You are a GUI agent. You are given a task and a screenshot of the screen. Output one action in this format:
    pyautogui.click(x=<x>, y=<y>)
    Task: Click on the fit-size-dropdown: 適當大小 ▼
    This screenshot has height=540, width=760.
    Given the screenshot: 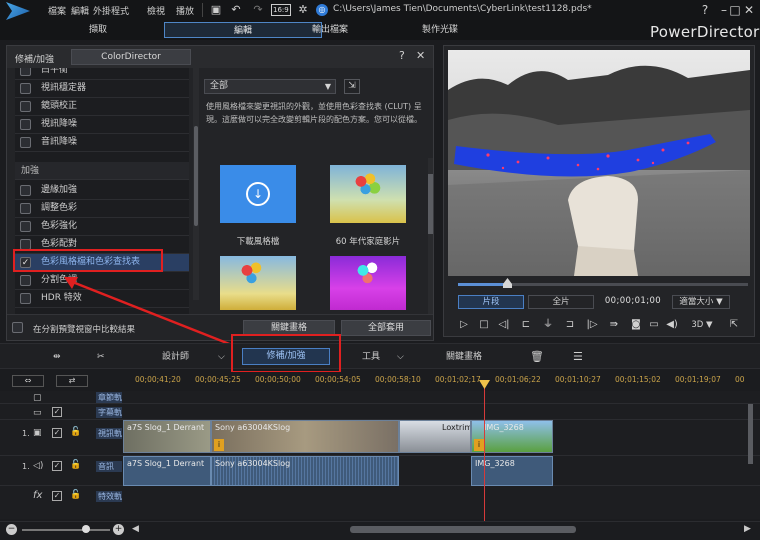 What is the action you would take?
    pyautogui.click(x=701, y=302)
    